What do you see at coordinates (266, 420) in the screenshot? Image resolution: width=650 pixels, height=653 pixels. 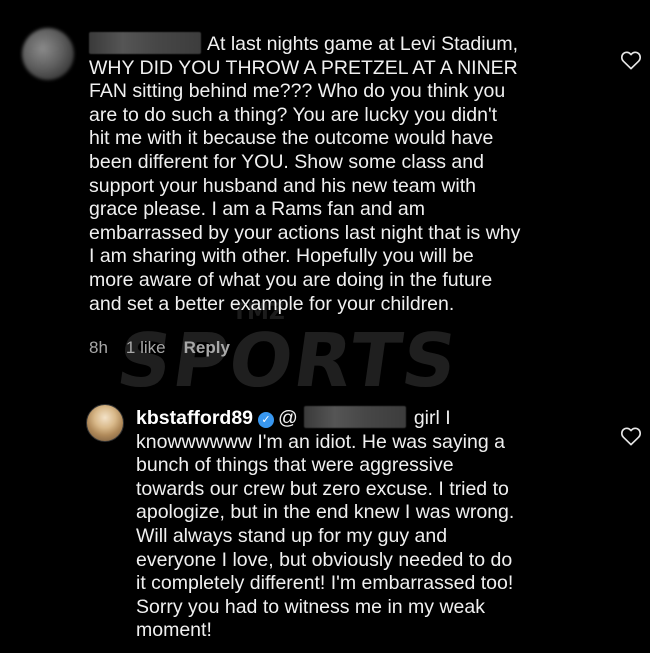 I see `verified-badge-icon: ✓` at bounding box center [266, 420].